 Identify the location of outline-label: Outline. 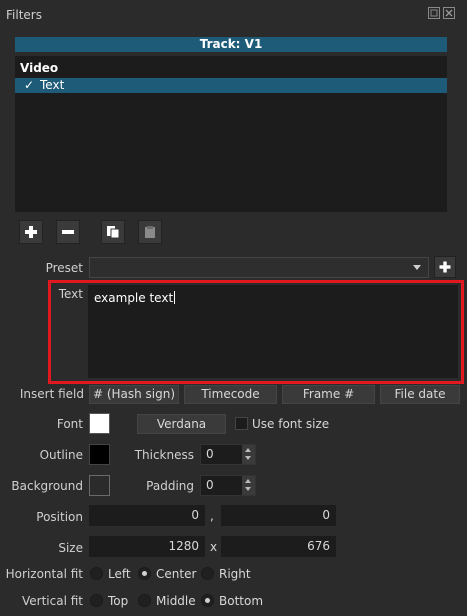
(61, 455).